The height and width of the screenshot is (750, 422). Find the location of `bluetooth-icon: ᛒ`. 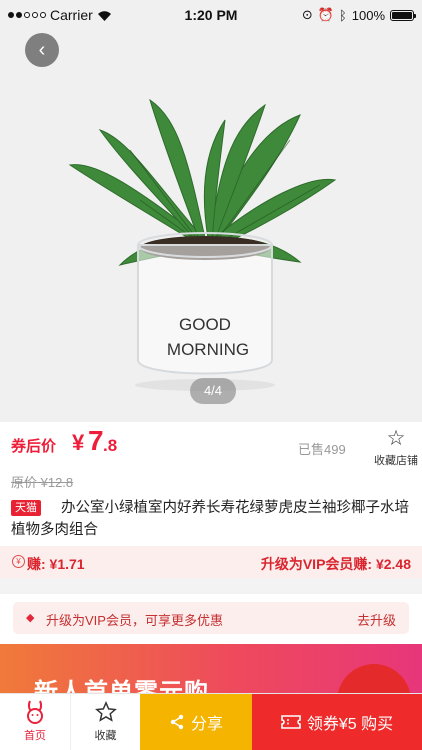

bluetooth-icon: ᛒ is located at coordinates (342, 15).